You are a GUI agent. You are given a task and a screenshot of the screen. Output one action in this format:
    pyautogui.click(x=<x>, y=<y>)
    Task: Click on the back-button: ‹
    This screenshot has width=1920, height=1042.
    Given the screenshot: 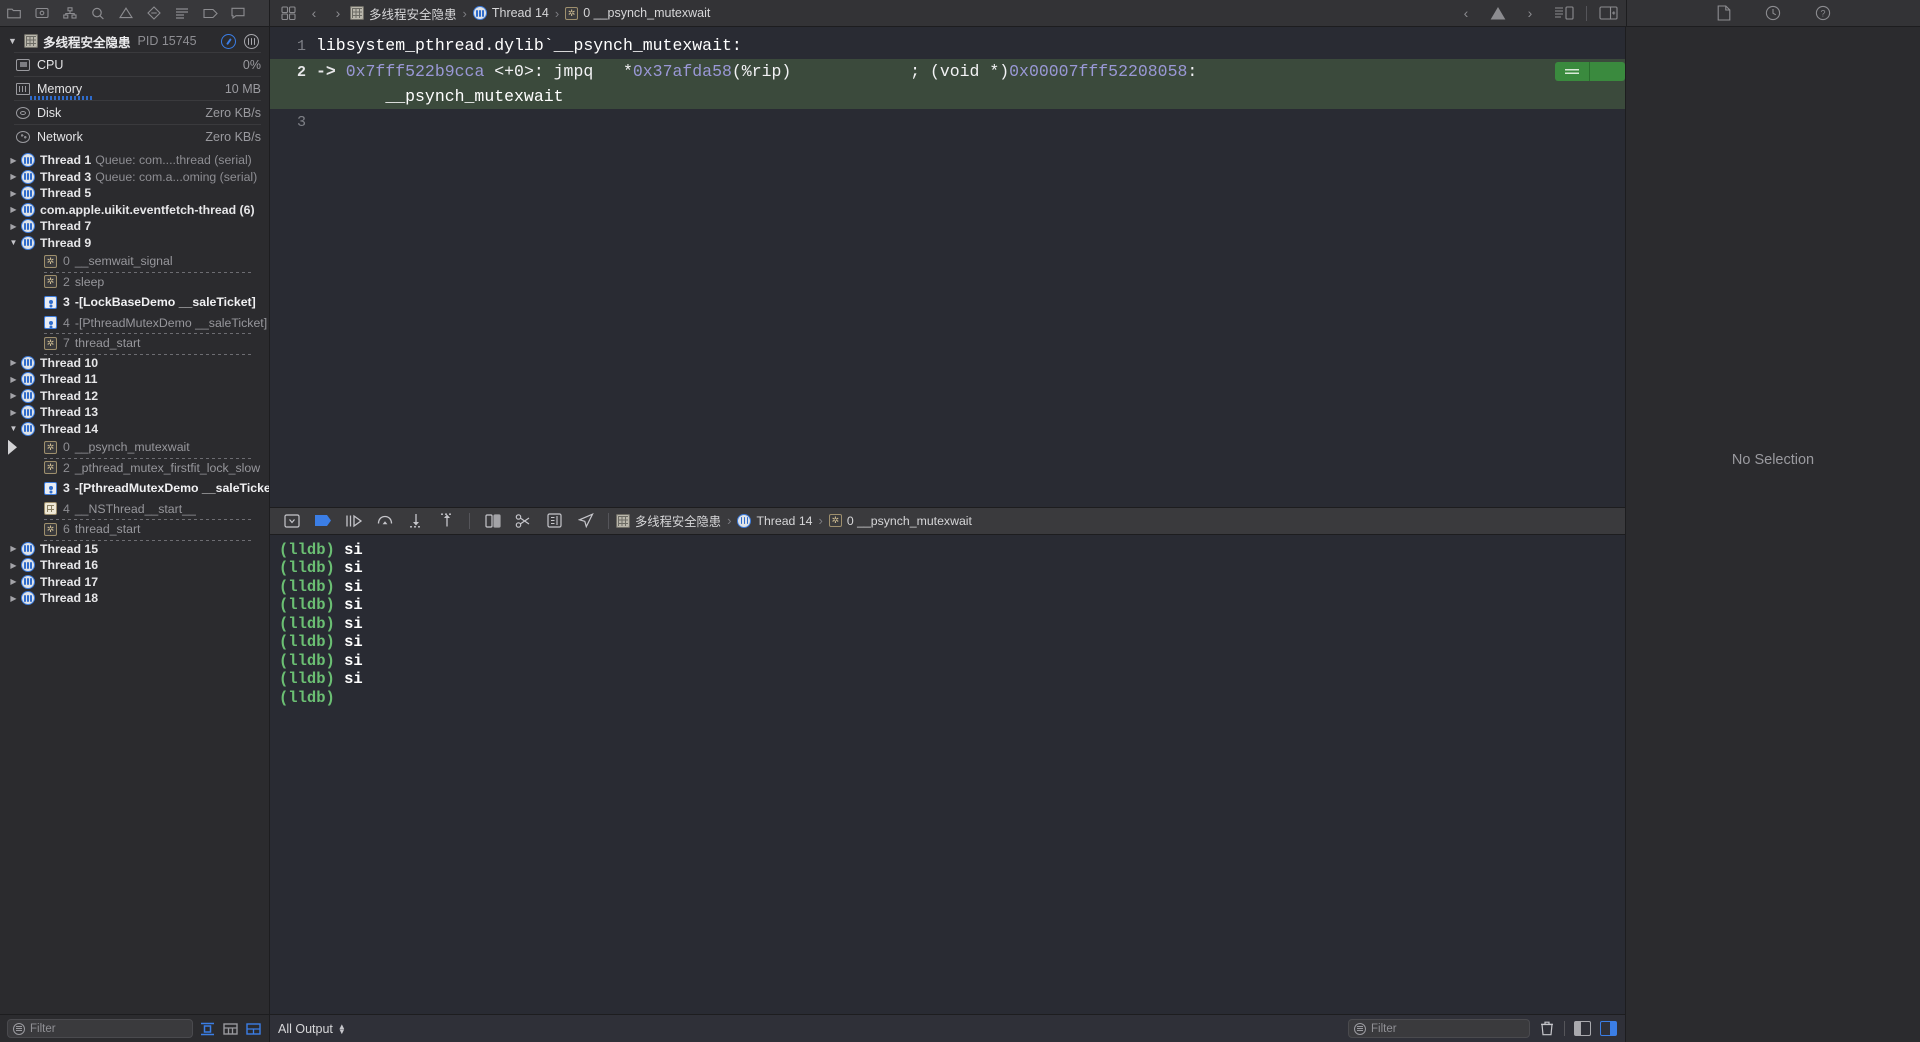 What is the action you would take?
    pyautogui.click(x=314, y=13)
    